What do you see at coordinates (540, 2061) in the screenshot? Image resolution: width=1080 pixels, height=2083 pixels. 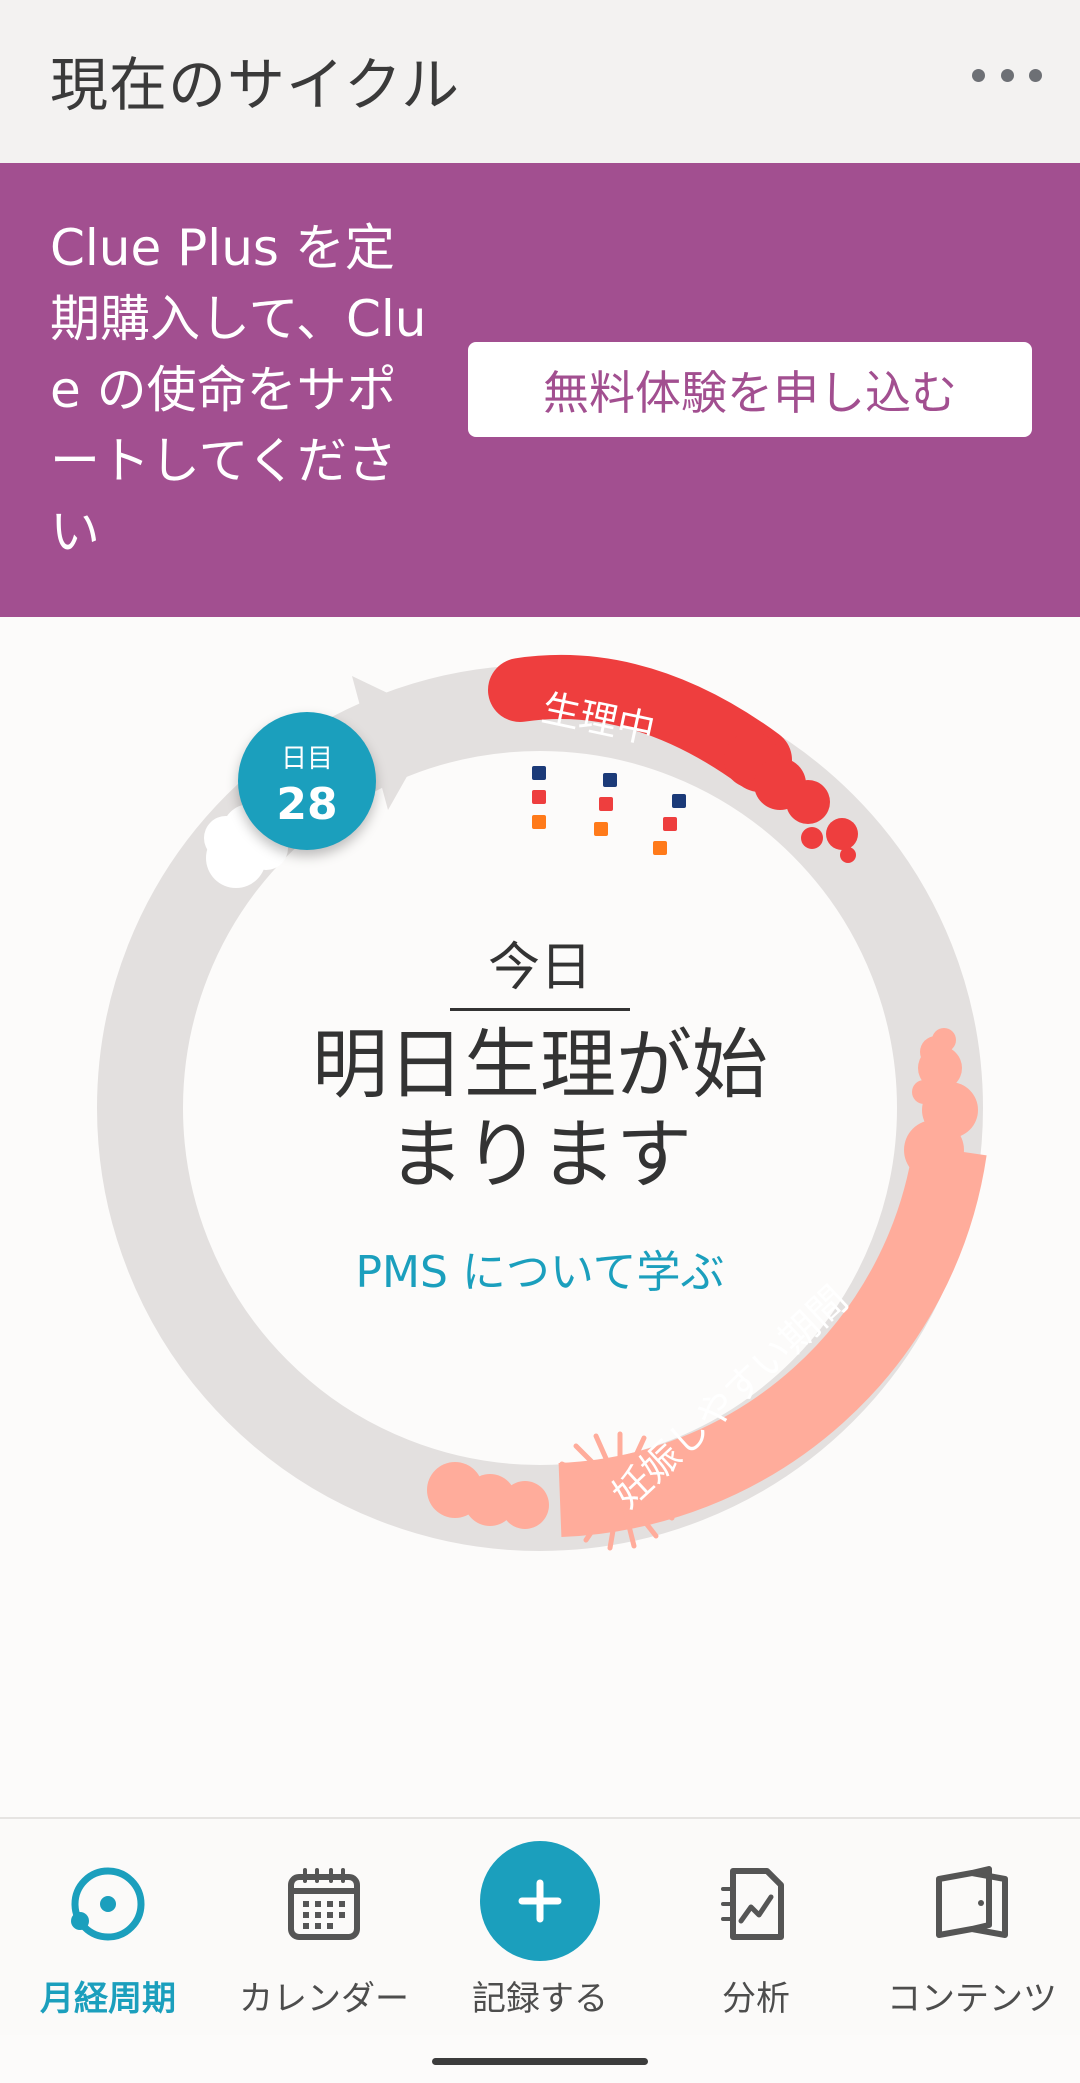 I see `home-indicator` at bounding box center [540, 2061].